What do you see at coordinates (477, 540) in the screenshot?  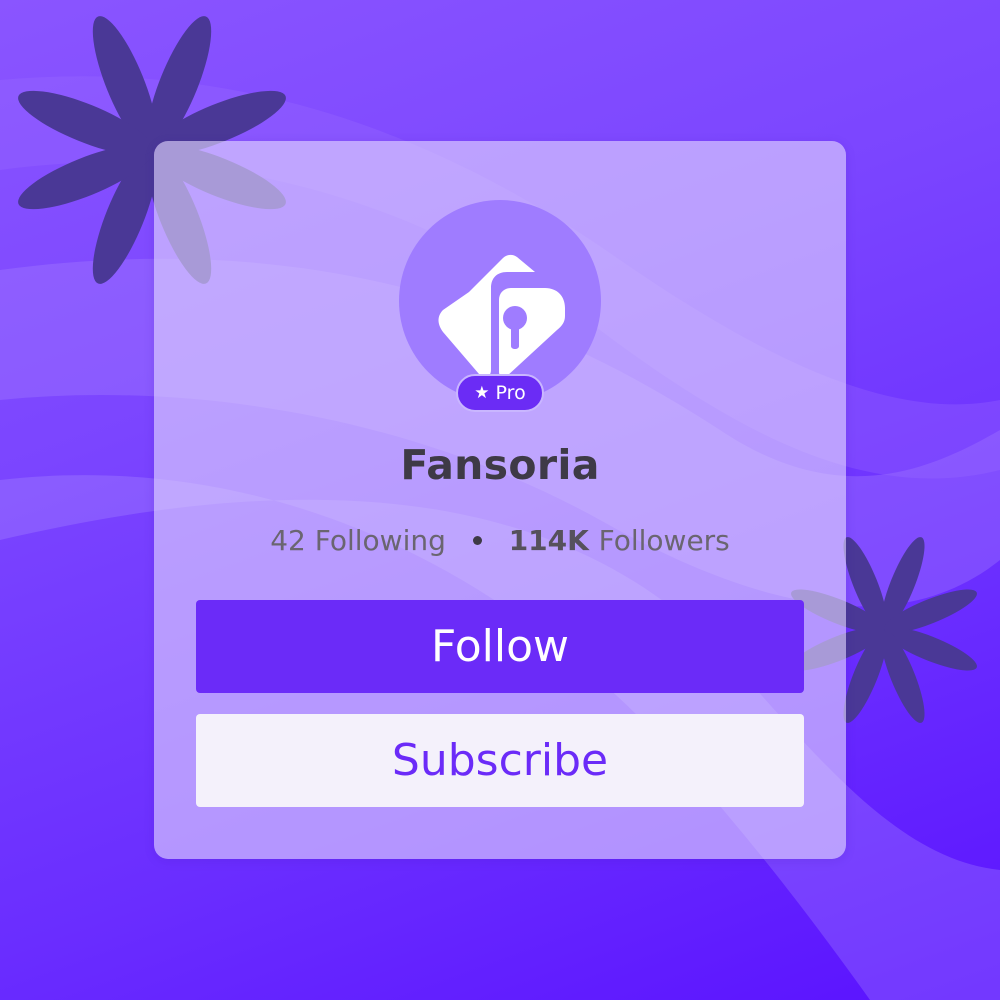 I see `separator-dot` at bounding box center [477, 540].